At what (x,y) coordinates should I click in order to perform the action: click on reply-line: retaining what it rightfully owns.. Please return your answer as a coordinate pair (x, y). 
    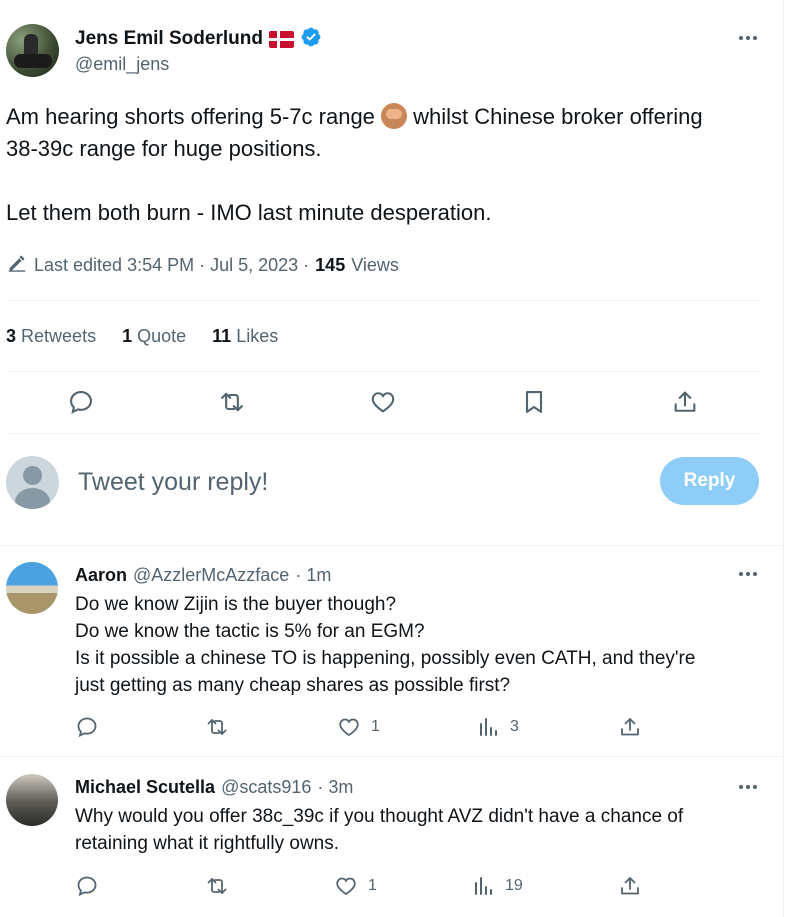
    Looking at the image, I should click on (207, 843).